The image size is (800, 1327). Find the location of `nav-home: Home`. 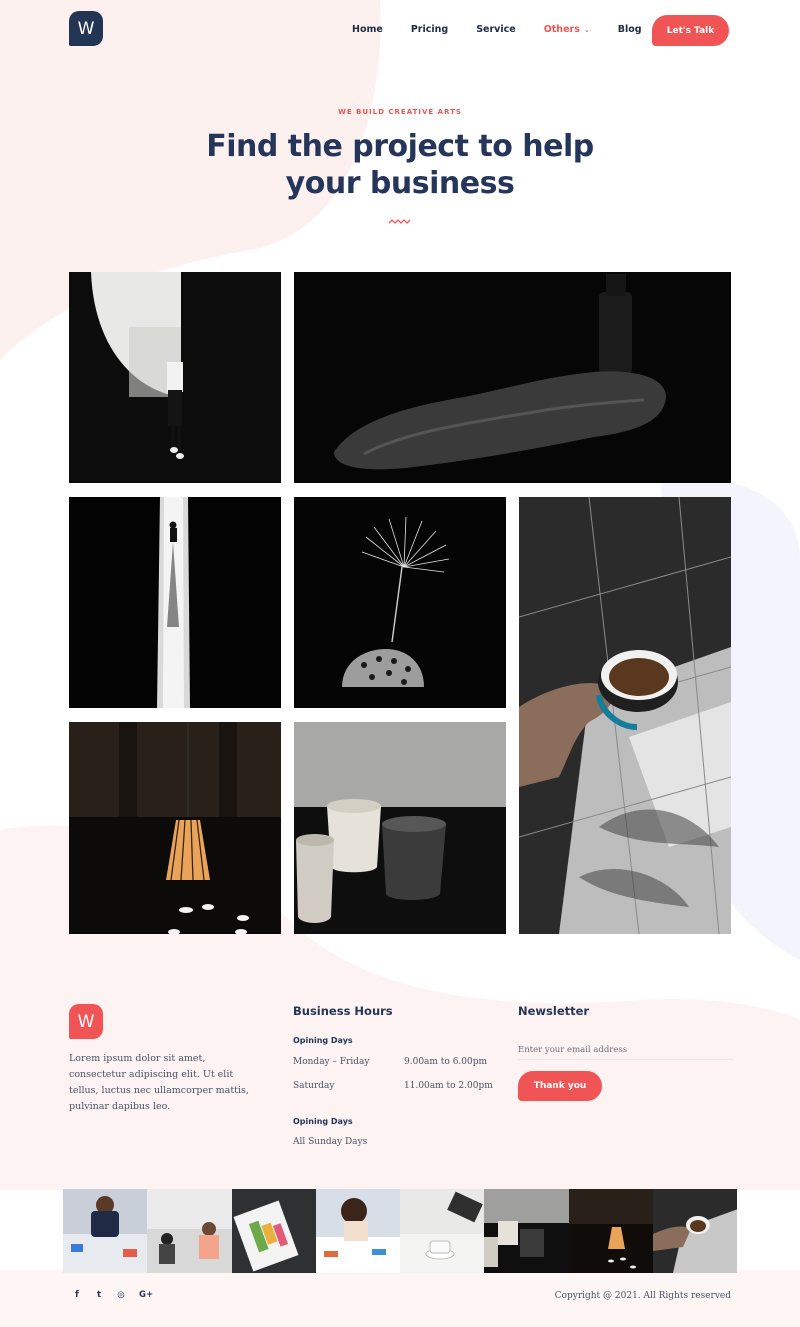

nav-home: Home is located at coordinates (367, 29).